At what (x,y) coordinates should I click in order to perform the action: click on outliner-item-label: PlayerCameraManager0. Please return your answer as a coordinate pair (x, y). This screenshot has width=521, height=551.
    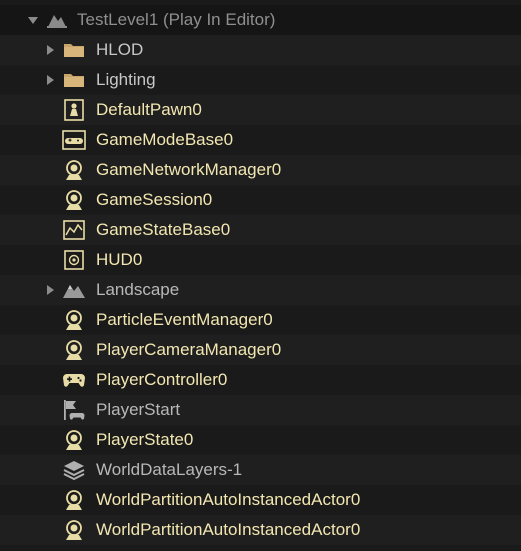
    Looking at the image, I should click on (189, 349).